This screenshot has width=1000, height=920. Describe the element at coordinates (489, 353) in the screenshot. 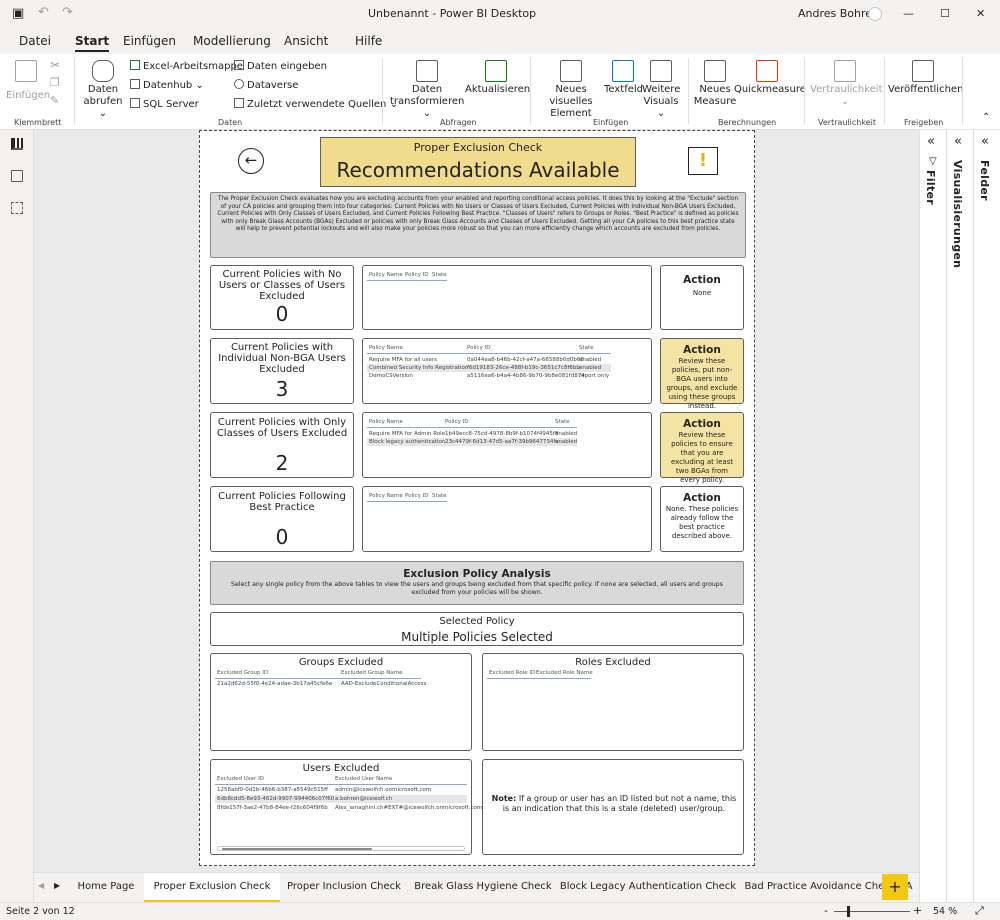

I see `header-divider` at that location.